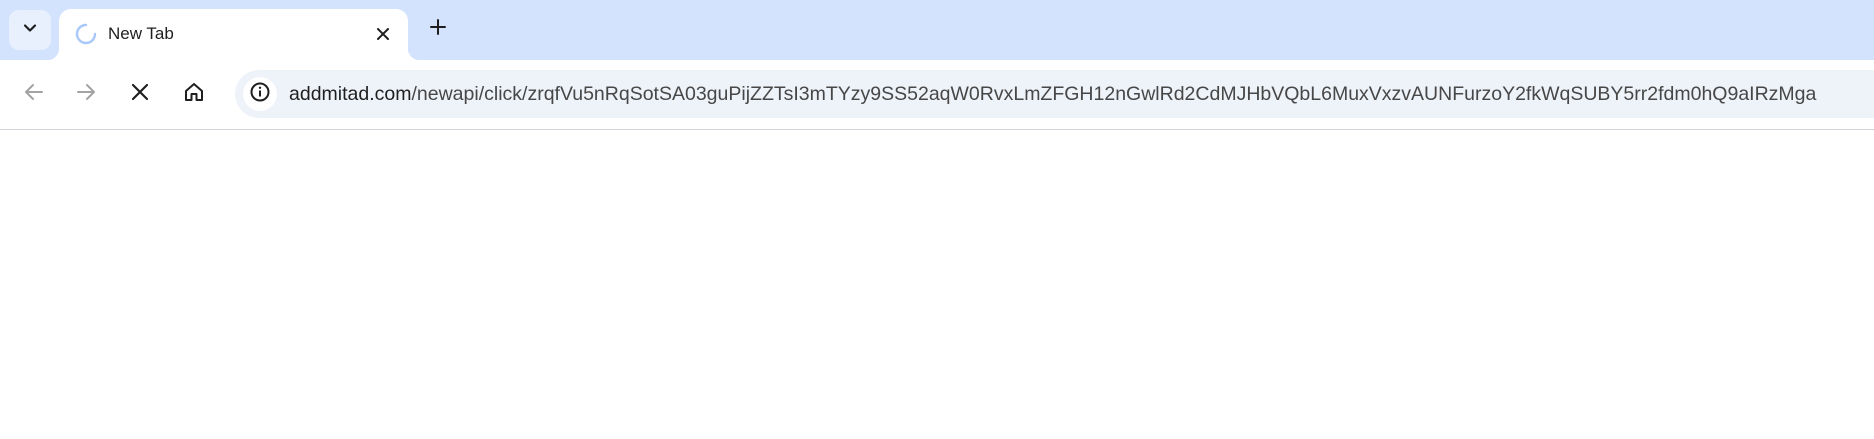 The image size is (1874, 439). I want to click on chevron-down-icon, so click(30, 30).